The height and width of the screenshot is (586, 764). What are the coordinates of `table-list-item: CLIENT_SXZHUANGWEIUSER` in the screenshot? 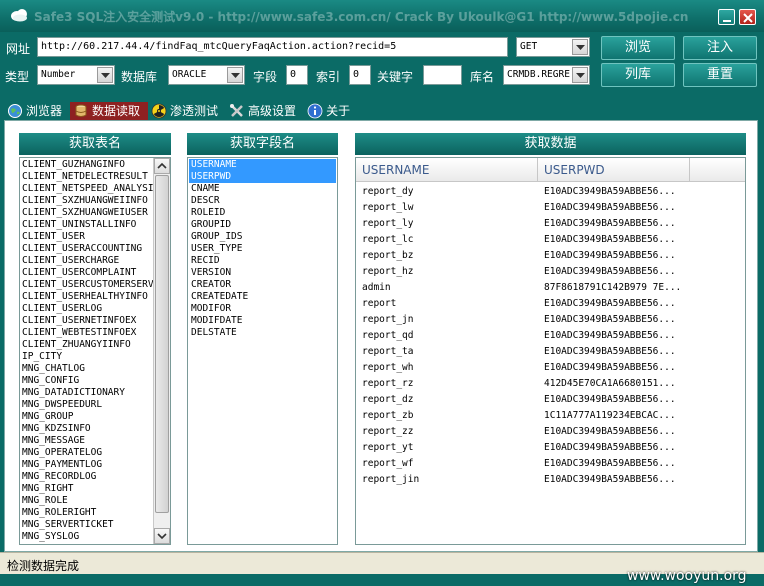 It's located at (86, 213).